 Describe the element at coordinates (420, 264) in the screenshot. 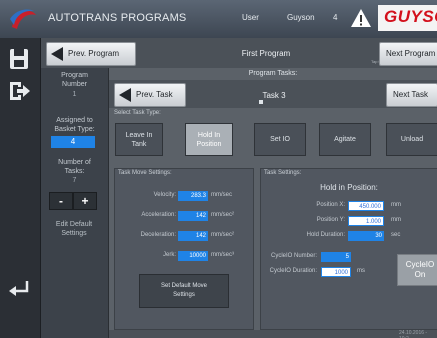

I see `cycleio-btn-line-1: CycleIO` at that location.